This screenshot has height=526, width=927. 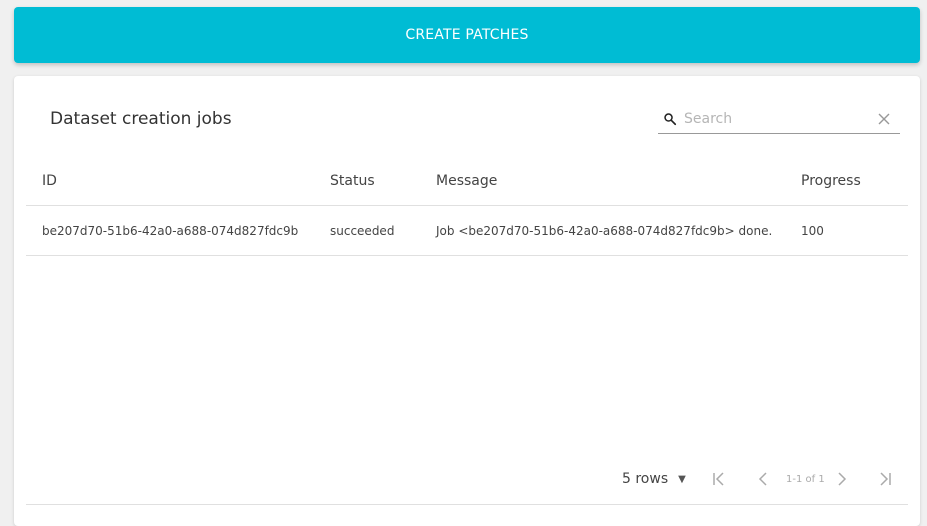 What do you see at coordinates (846, 181) in the screenshot?
I see `column-header-progress: Progress` at bounding box center [846, 181].